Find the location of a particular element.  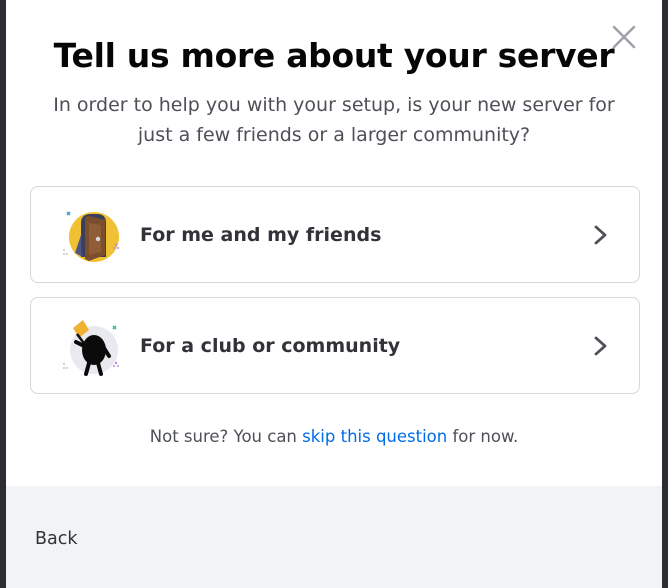

skip-suffix: for now. is located at coordinates (483, 436).